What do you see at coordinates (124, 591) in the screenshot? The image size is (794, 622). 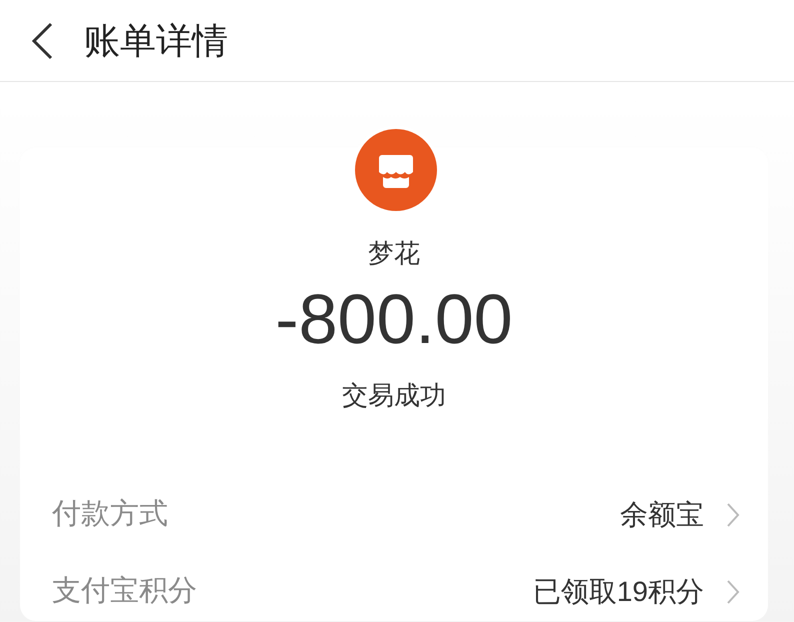 I see `row-label: 支付宝积分` at bounding box center [124, 591].